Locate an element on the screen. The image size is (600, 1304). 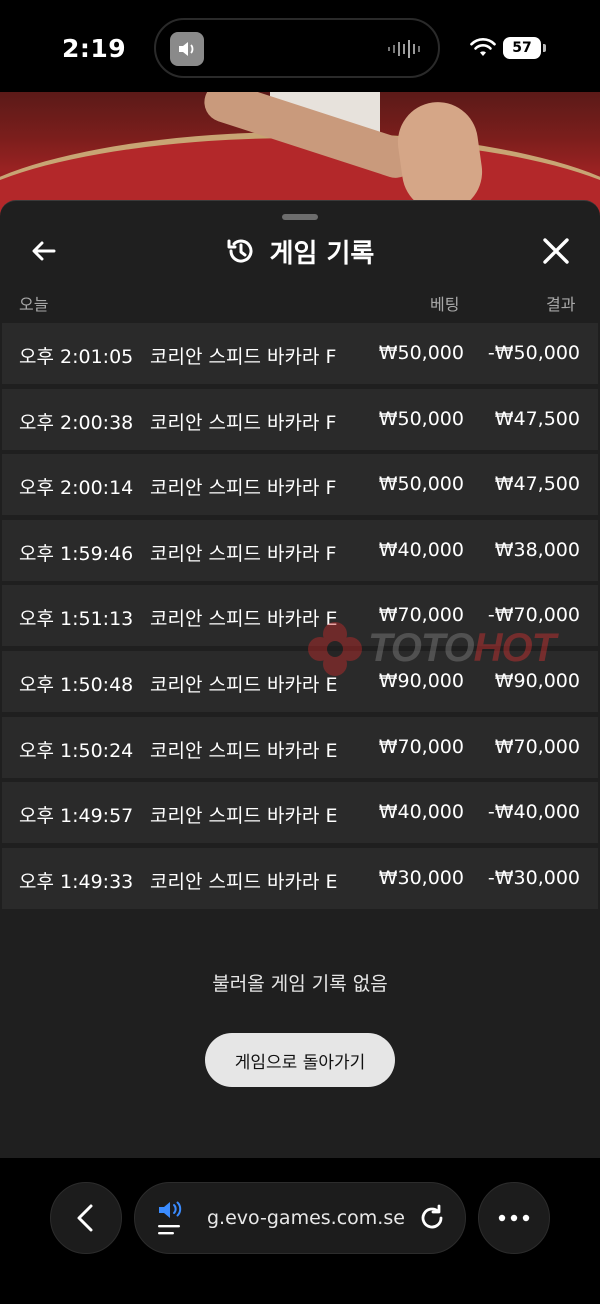
return-to-game-button: 게임으로 돌아가기 is located at coordinates (300, 1060).